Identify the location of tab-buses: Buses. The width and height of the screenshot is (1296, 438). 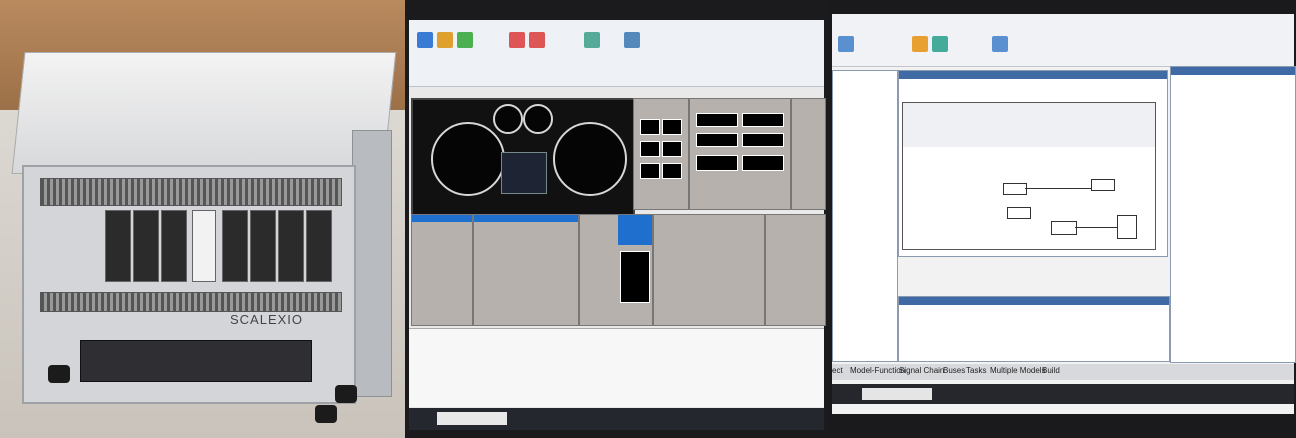
(954, 370).